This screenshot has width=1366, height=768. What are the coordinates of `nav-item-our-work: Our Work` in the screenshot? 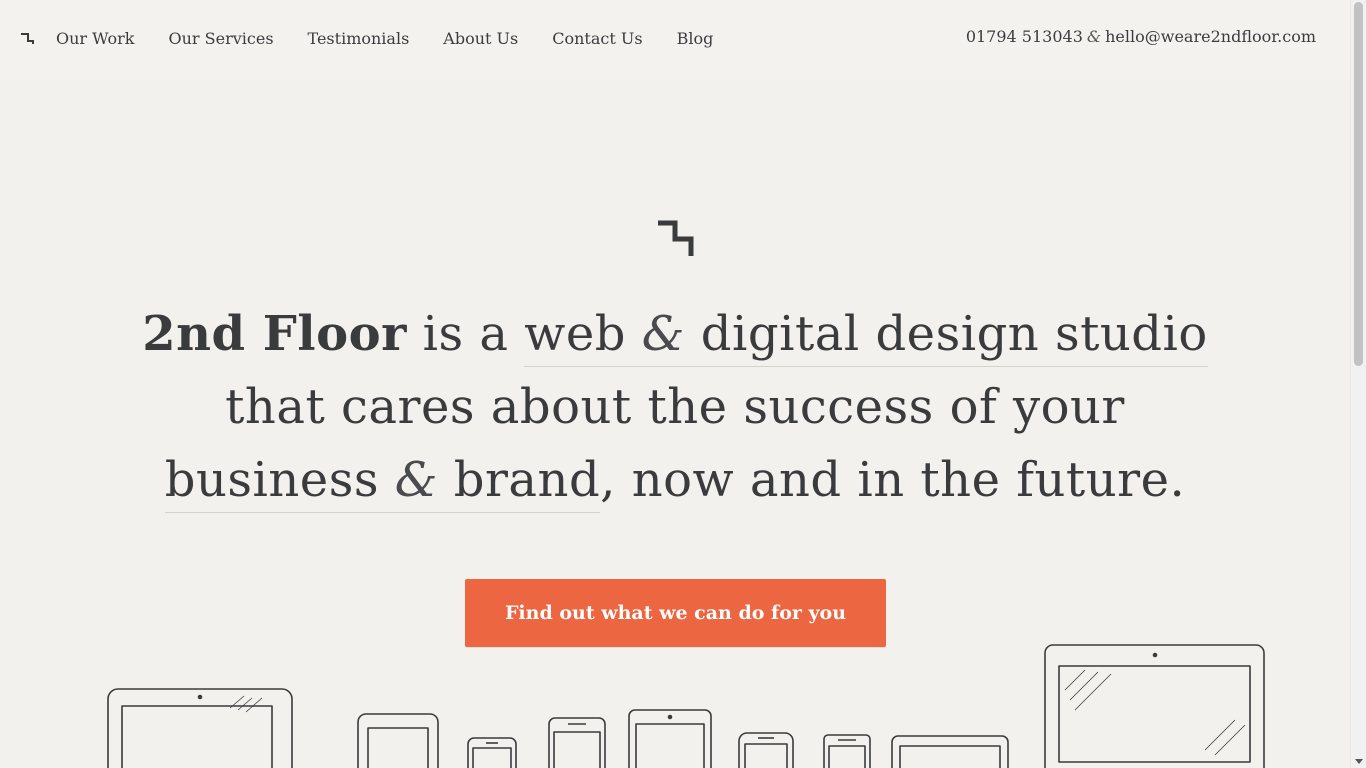 It's located at (95, 39).